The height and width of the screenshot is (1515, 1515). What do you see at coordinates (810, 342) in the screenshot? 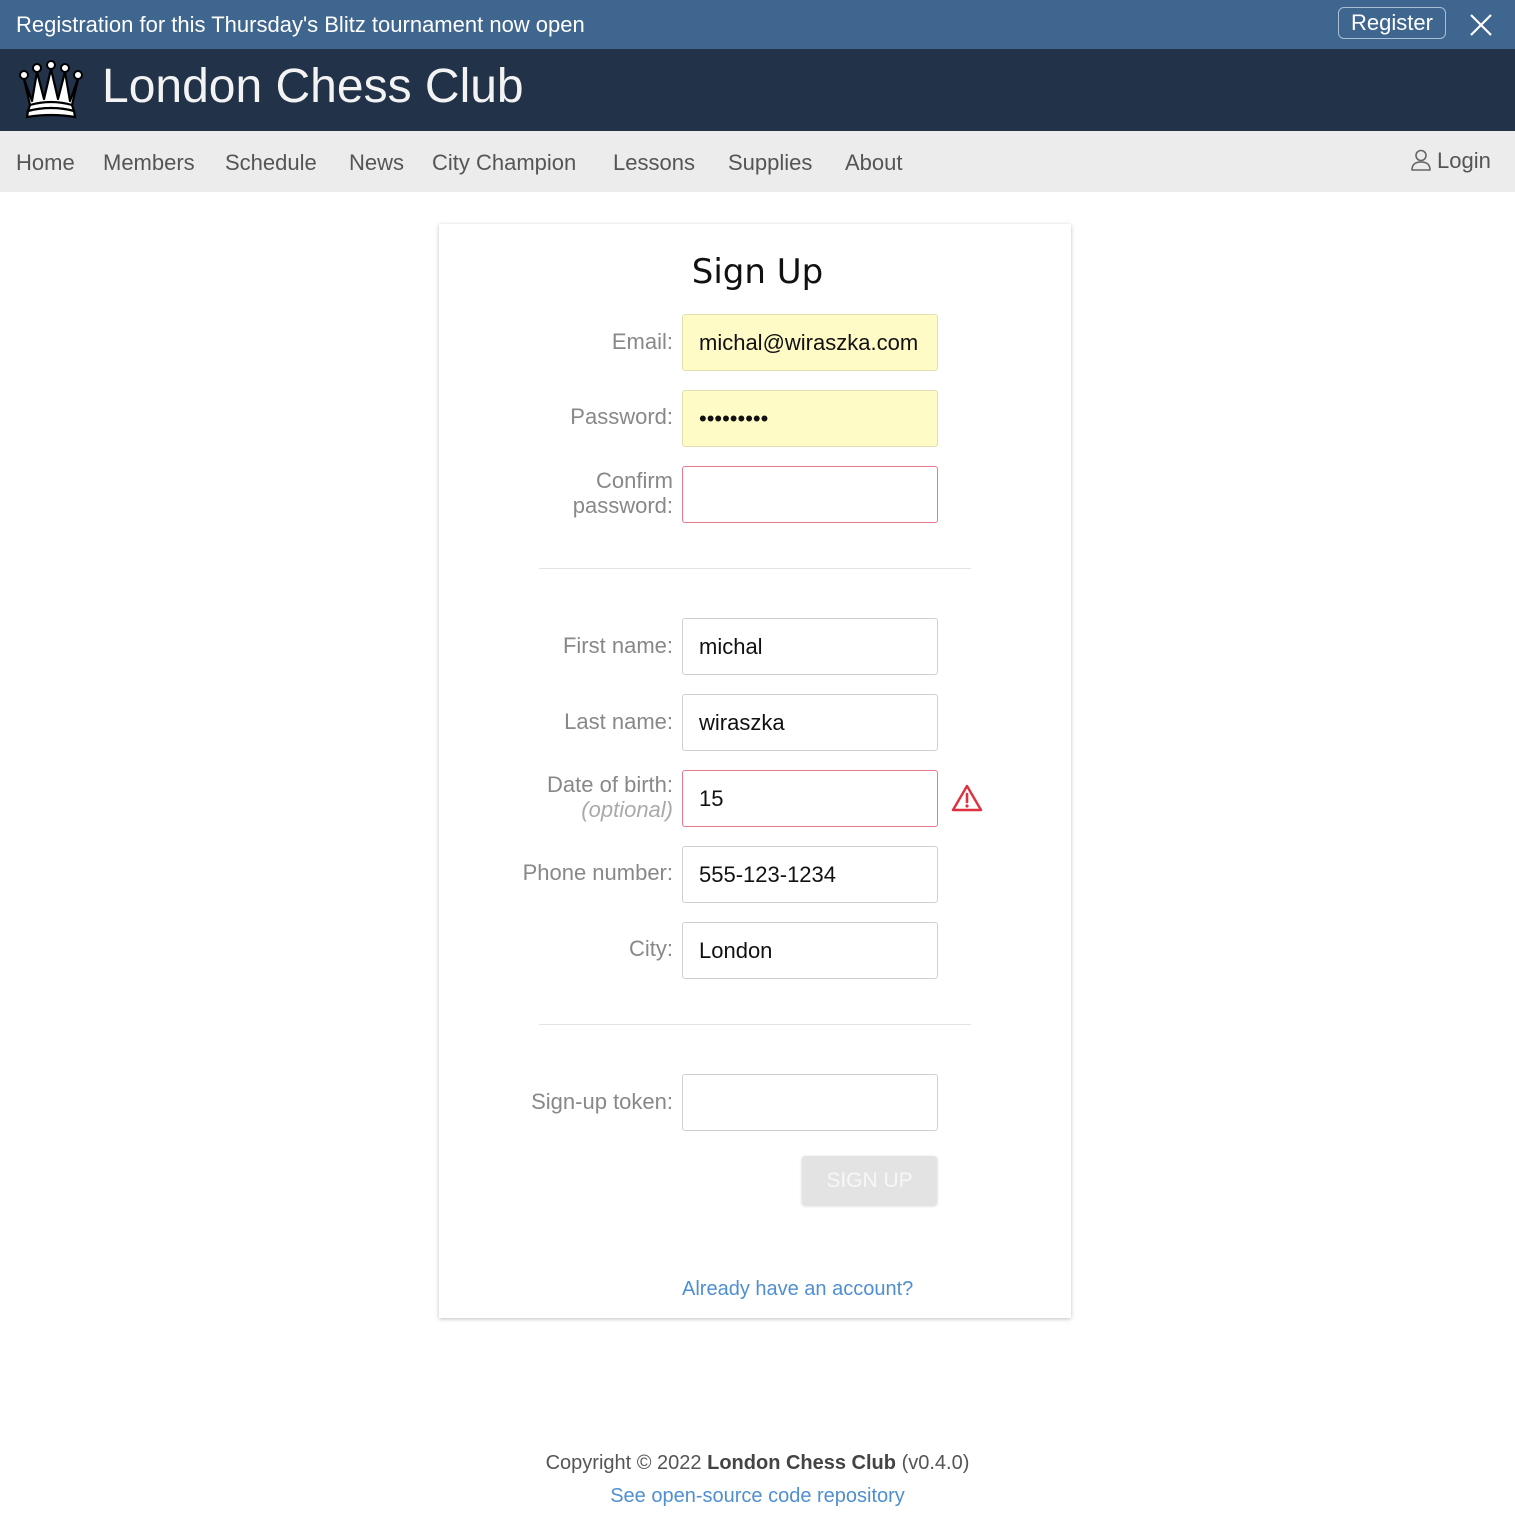
I see `email-field` at bounding box center [810, 342].